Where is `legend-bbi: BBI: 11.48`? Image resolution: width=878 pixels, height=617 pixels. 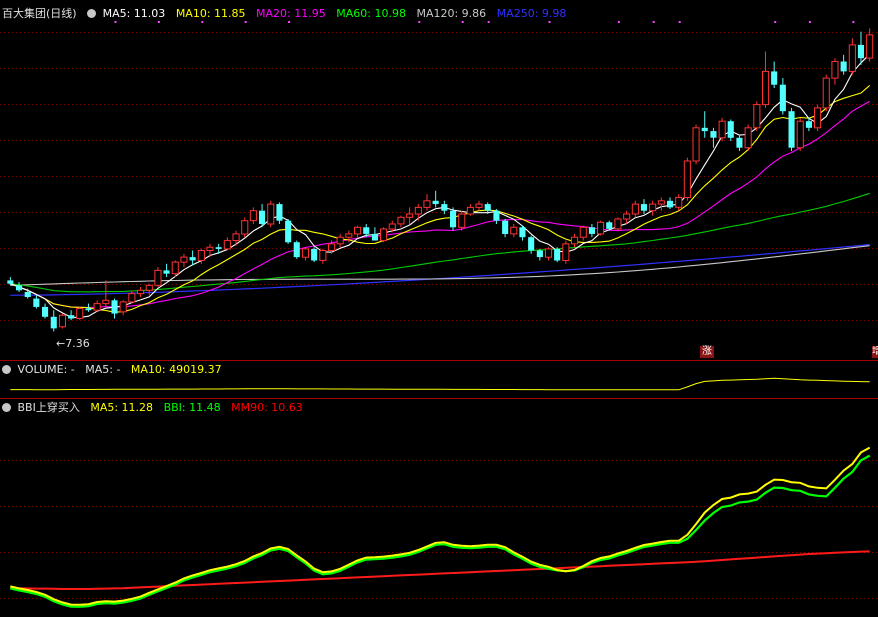 legend-bbi: BBI: 11.48 is located at coordinates (192, 407).